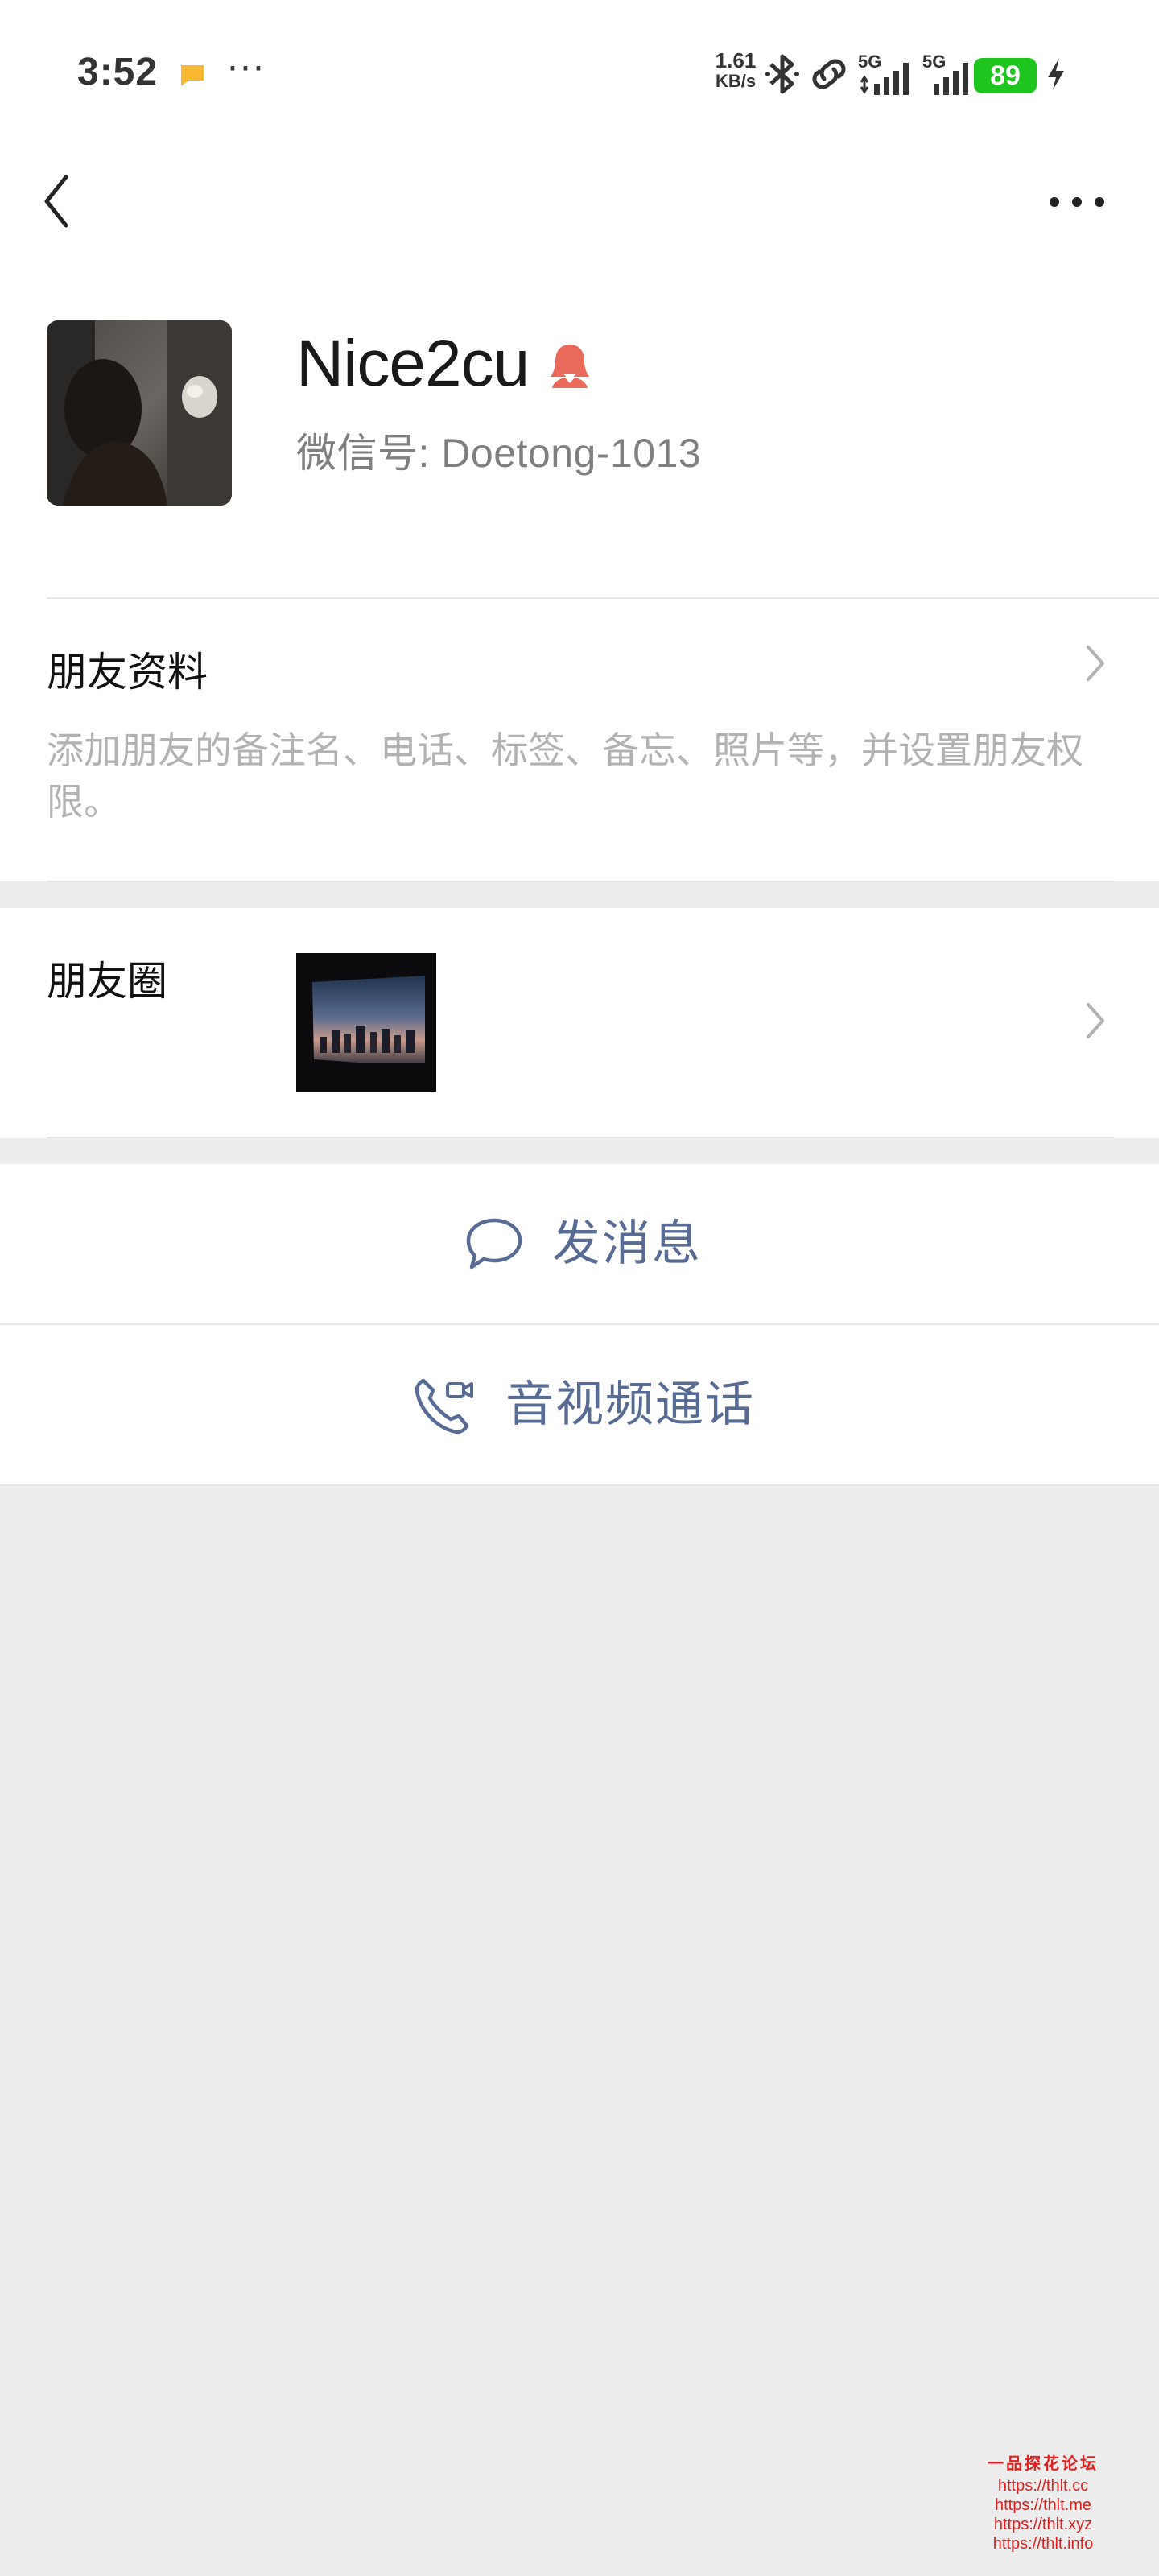  I want to click on contact-nickname: Nice2cu, so click(413, 363).